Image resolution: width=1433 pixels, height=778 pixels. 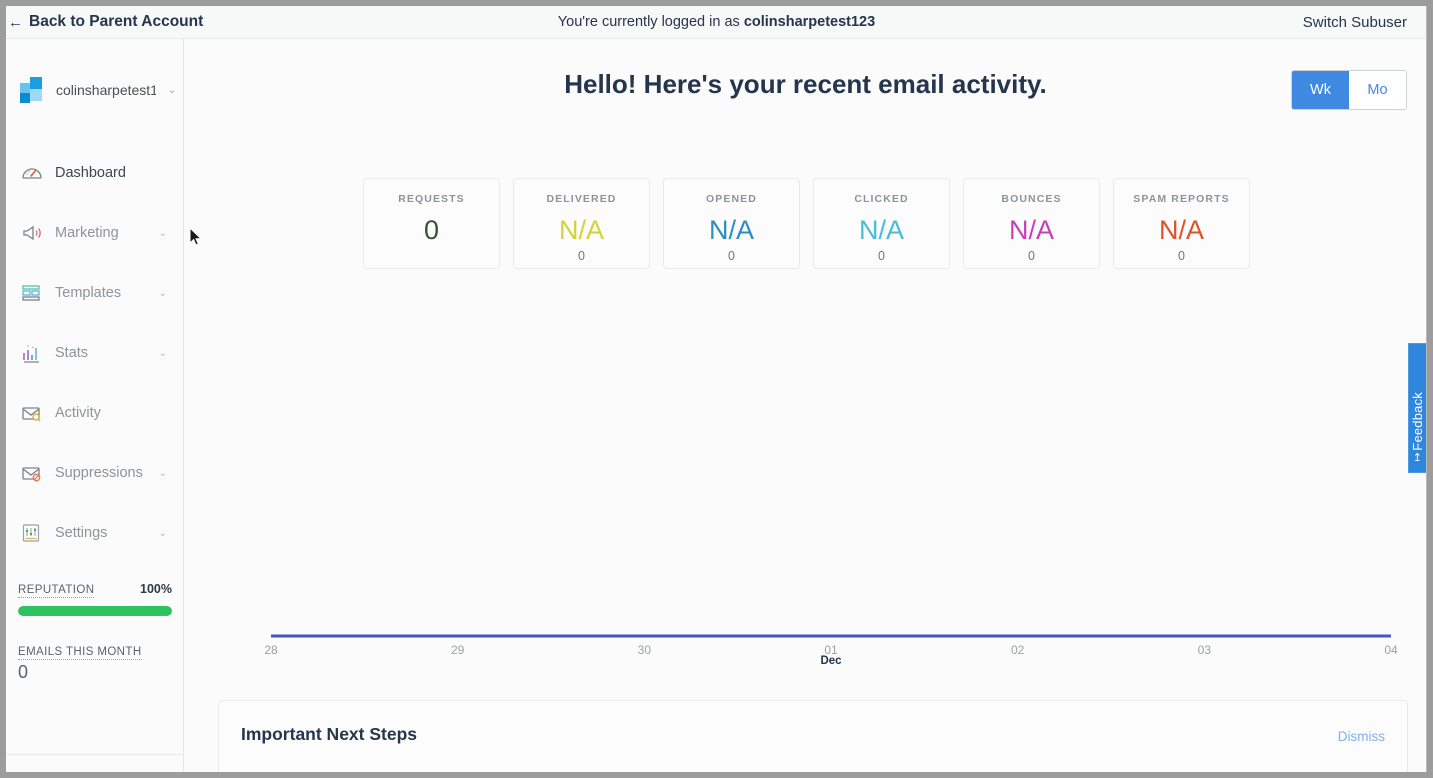 What do you see at coordinates (32, 233) in the screenshot?
I see `megaphone-icon` at bounding box center [32, 233].